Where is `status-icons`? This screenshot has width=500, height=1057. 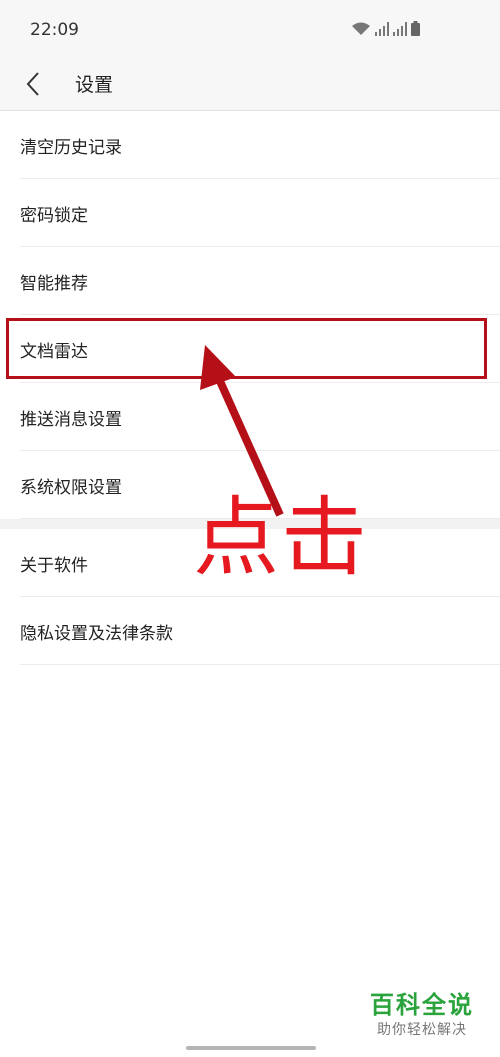
status-icons is located at coordinates (385, 28).